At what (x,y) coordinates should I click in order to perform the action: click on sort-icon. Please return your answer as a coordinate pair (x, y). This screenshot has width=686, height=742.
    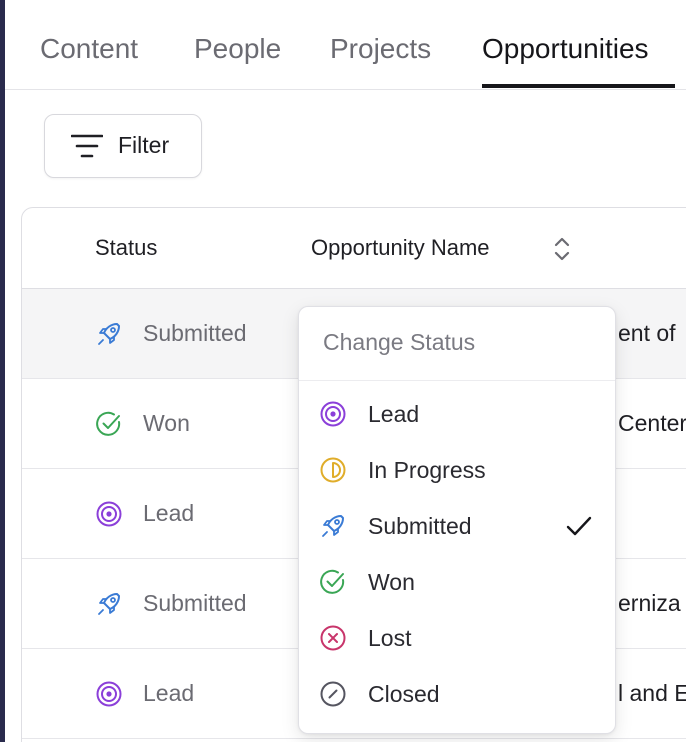
    Looking at the image, I should click on (562, 249).